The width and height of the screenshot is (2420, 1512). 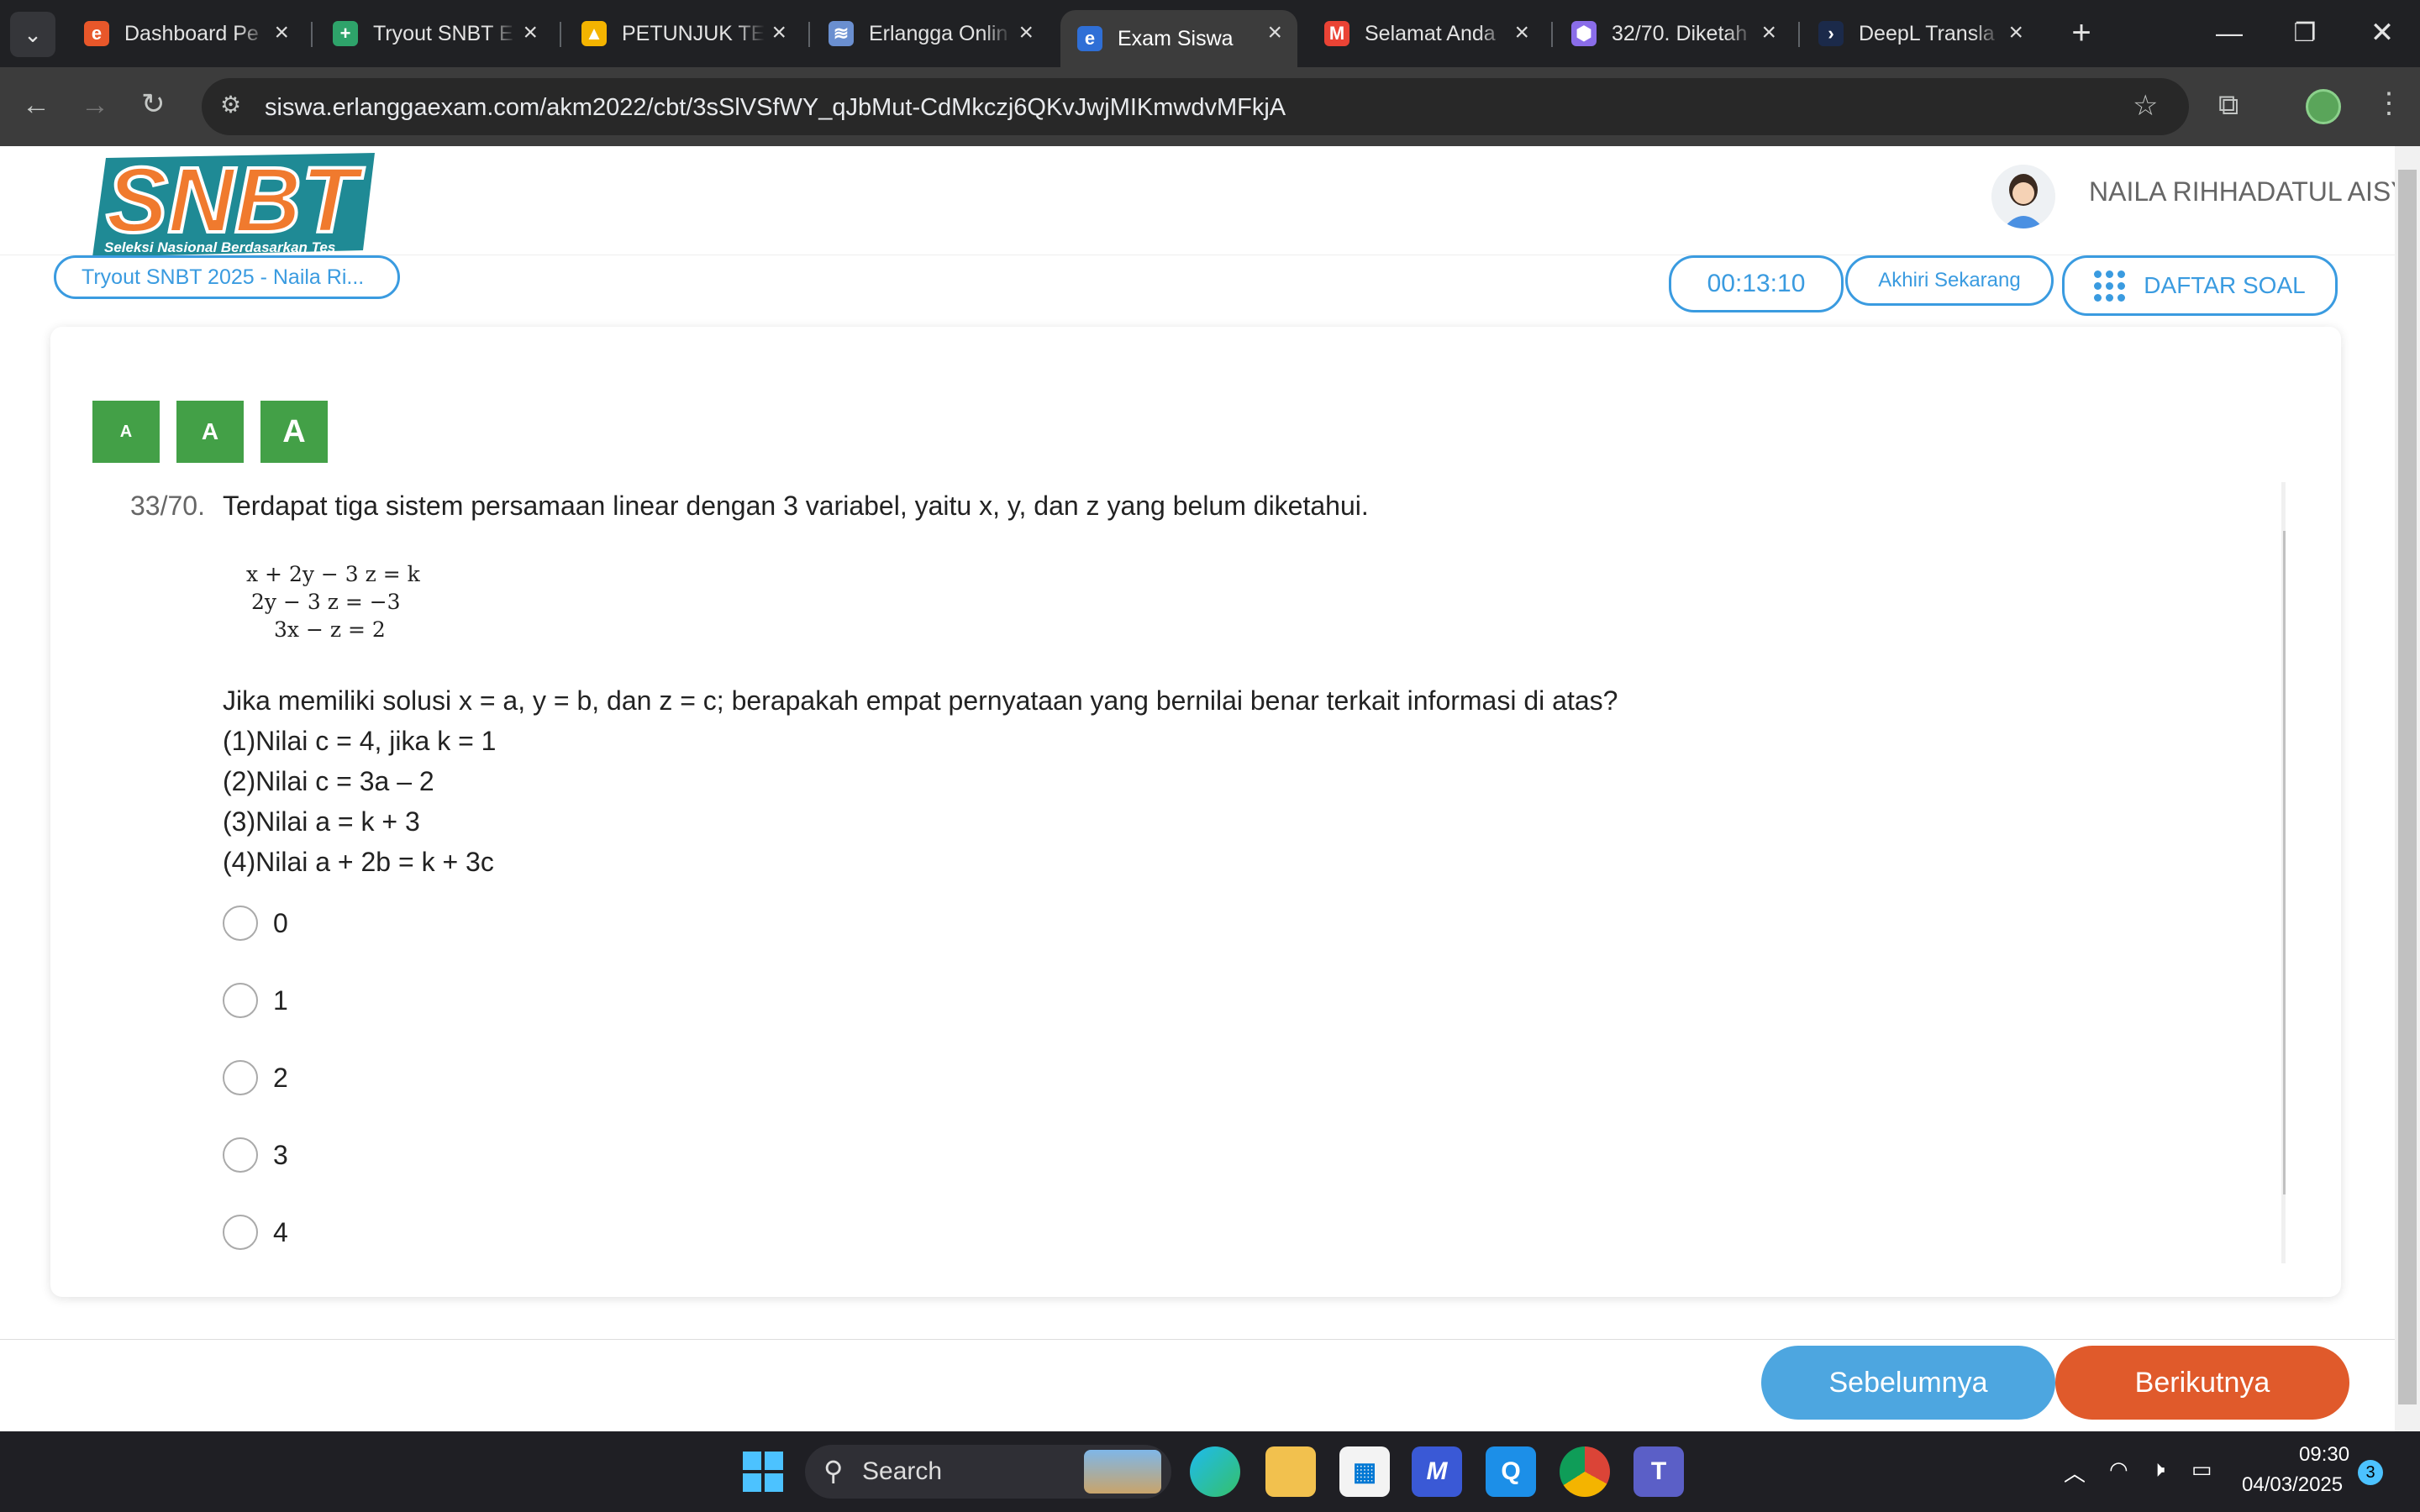 I want to click on gmail-icon: M, so click(x=1336, y=33).